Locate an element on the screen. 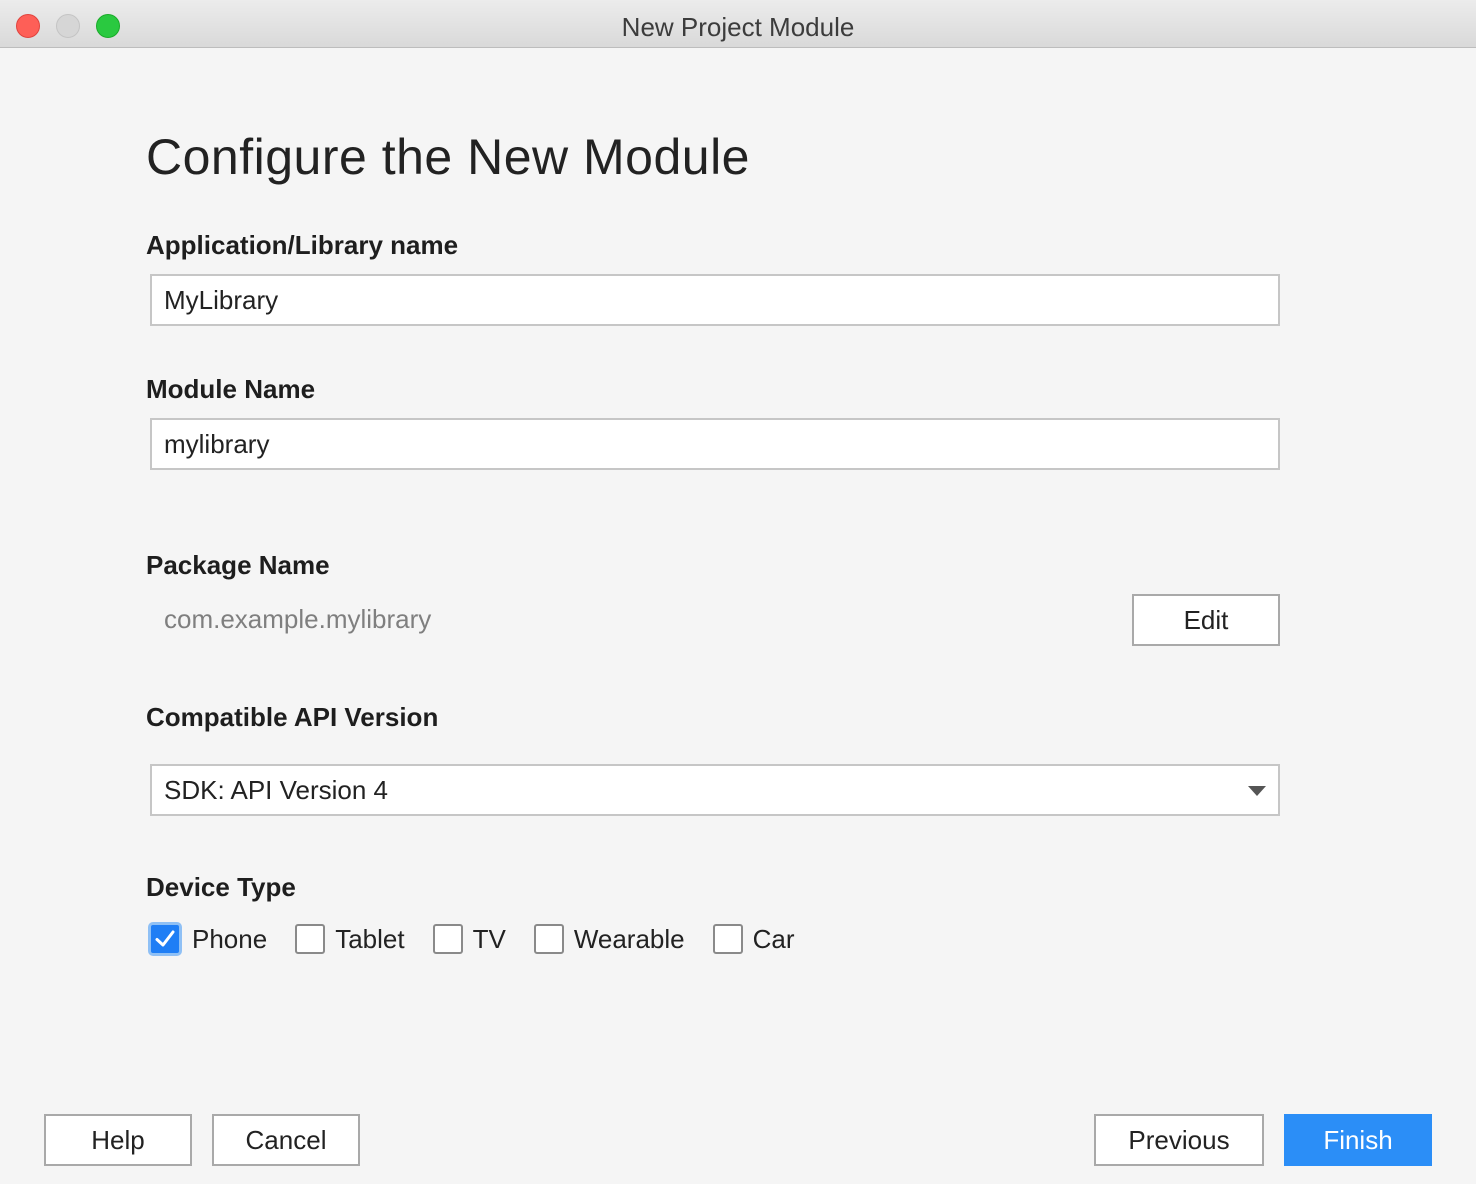 Image resolution: width=1476 pixels, height=1184 pixels. module-name-label: Module Name is located at coordinates (231, 389).